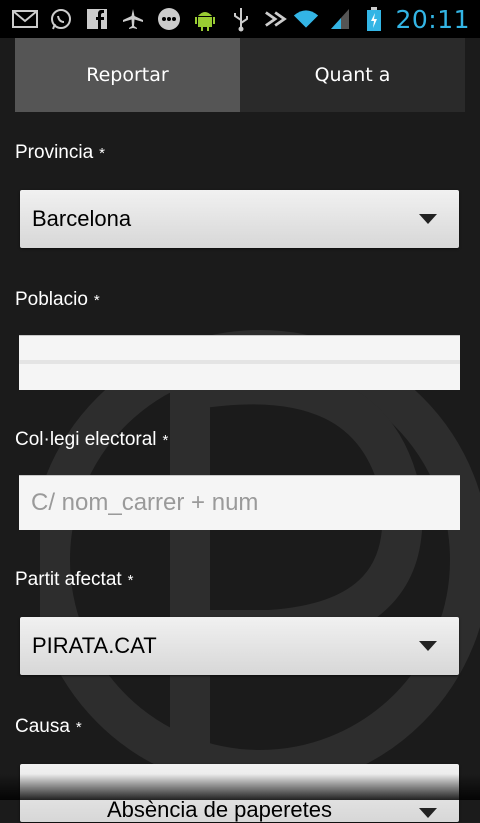  Describe the element at coordinates (374, 19) in the screenshot. I see `battery-charging-icon` at that location.